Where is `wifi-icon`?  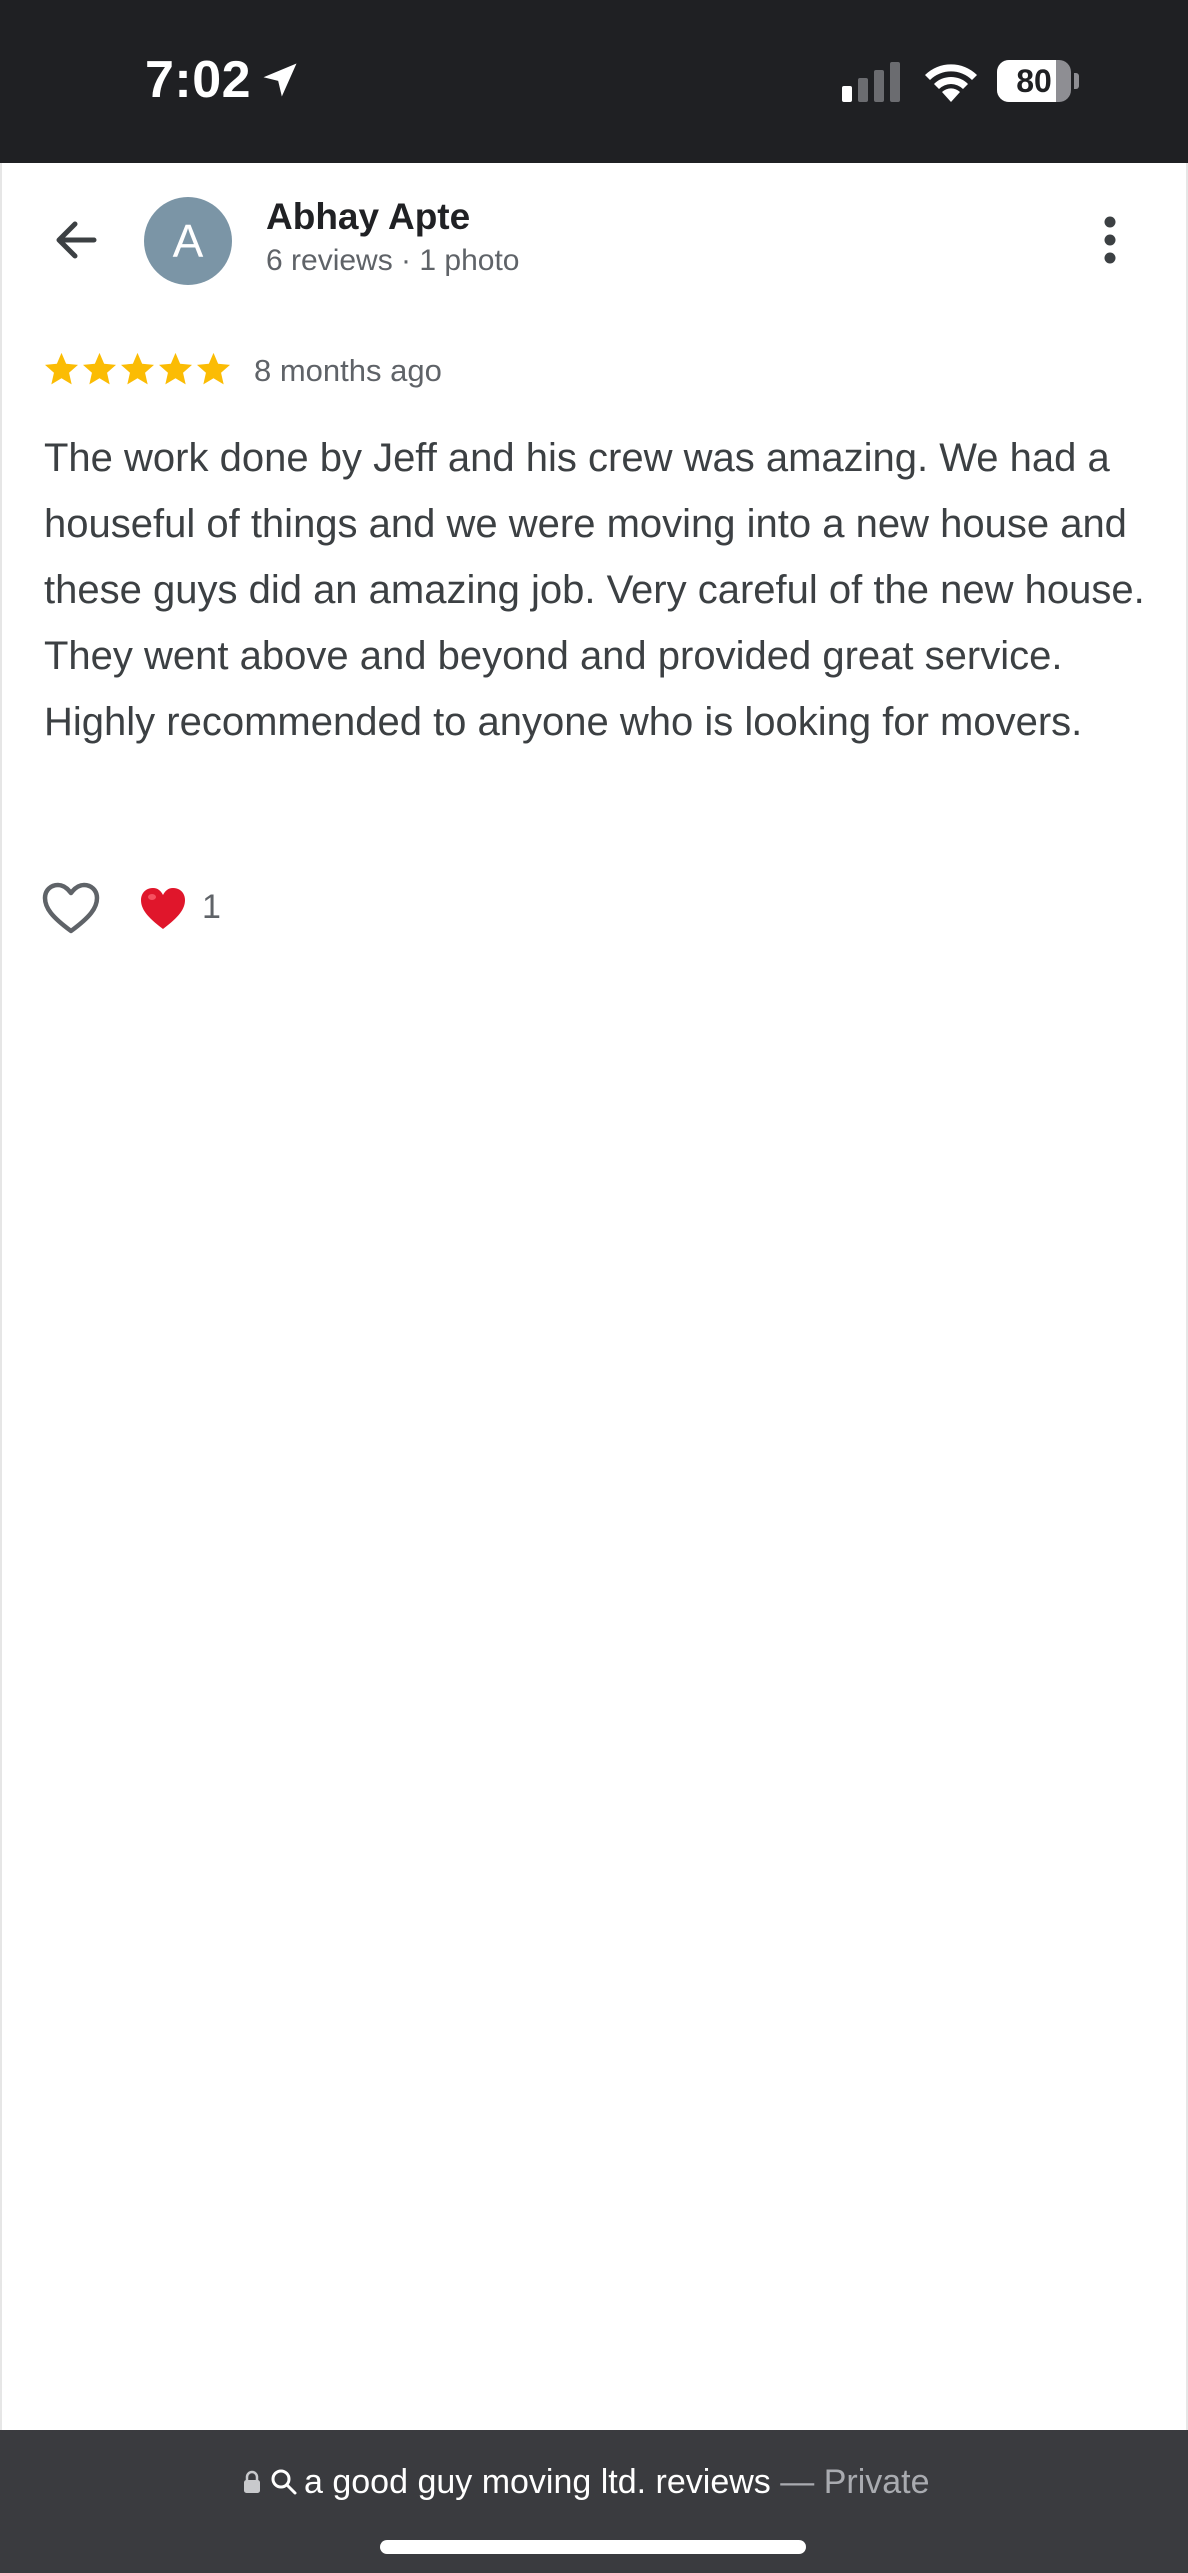 wifi-icon is located at coordinates (951, 83).